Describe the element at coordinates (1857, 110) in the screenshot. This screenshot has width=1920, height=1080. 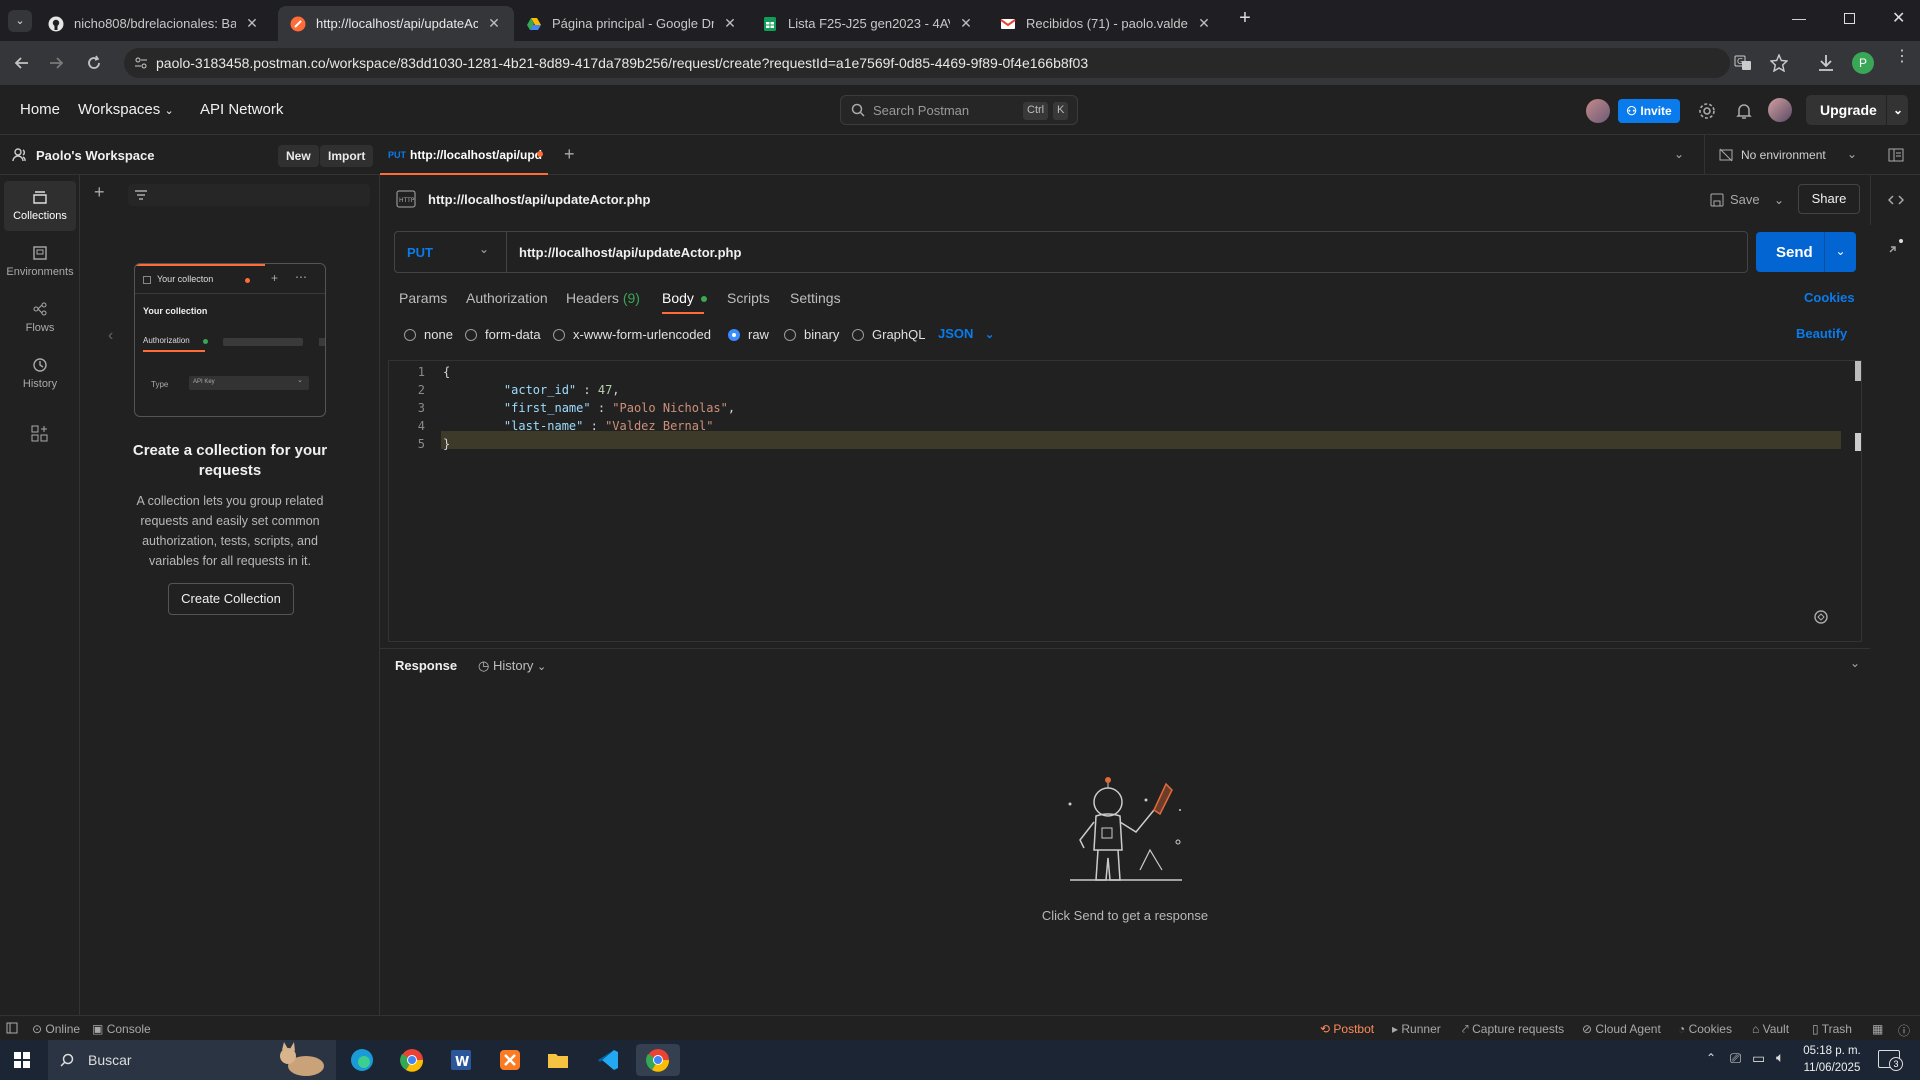
I see `upgrade-button: Upgrade ⌄` at that location.